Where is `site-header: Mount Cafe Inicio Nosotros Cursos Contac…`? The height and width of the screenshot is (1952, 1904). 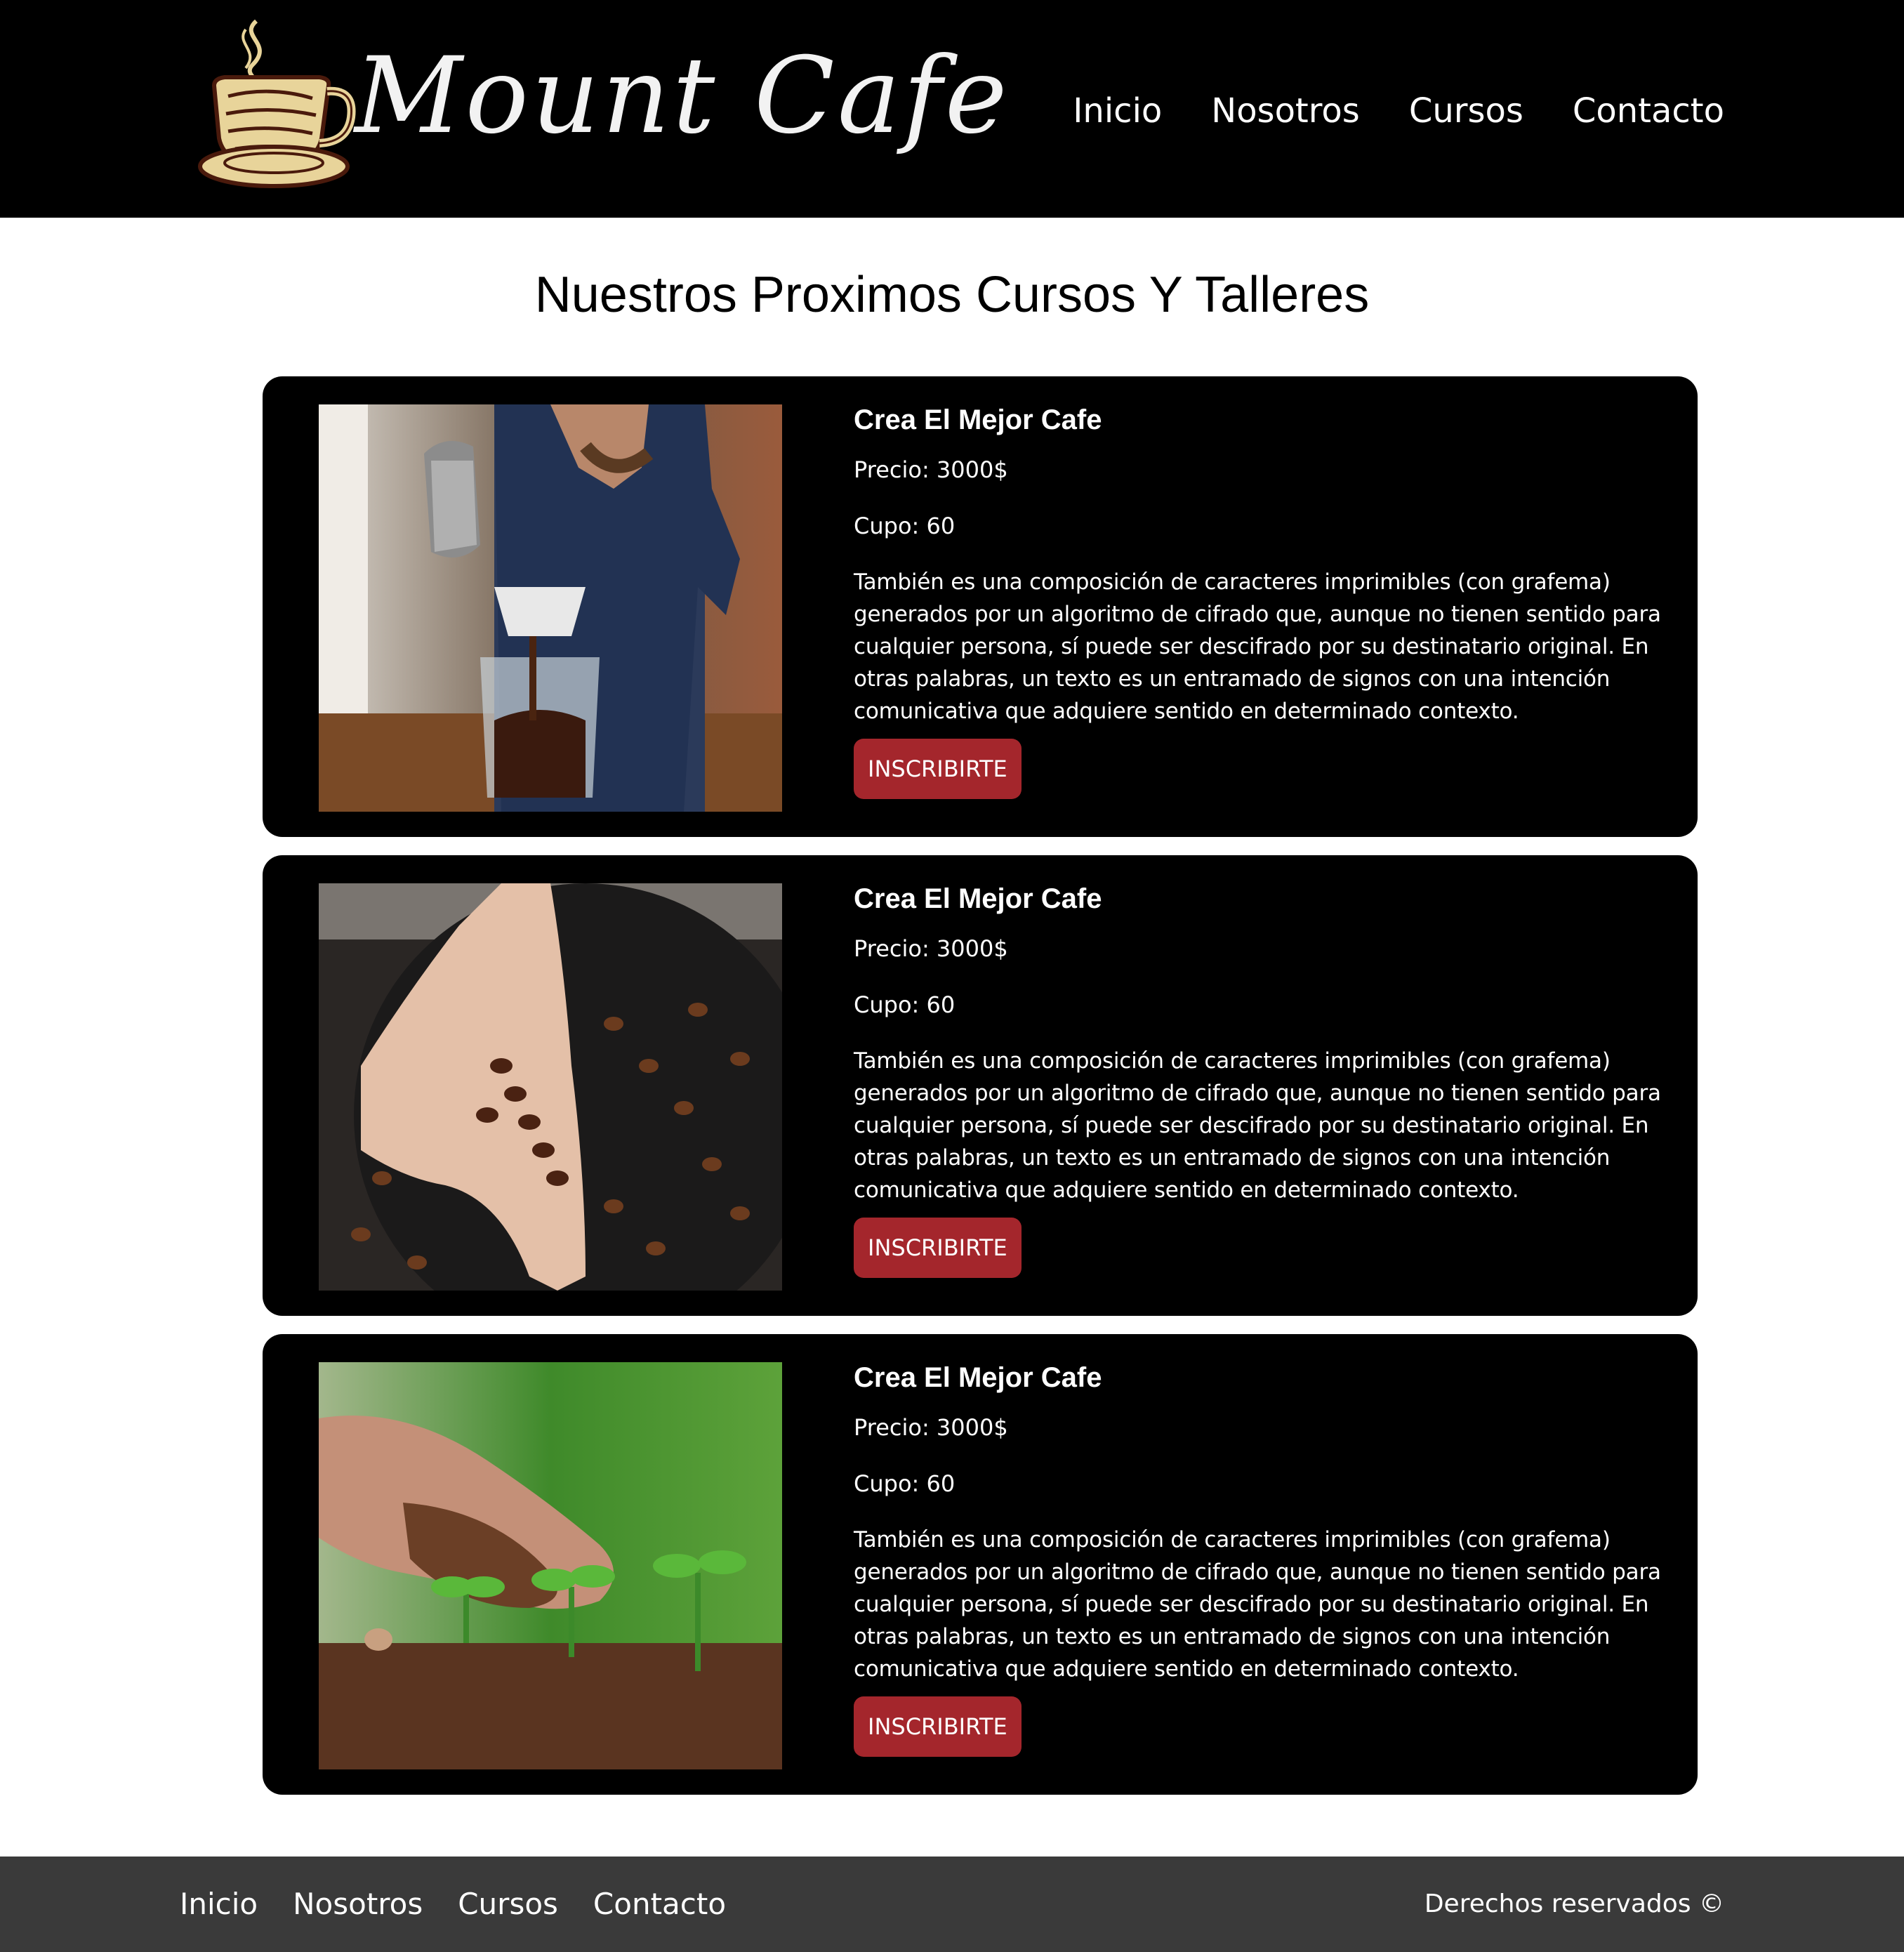 site-header: Mount Cafe Inicio Nosotros Cursos Contac… is located at coordinates (952, 109).